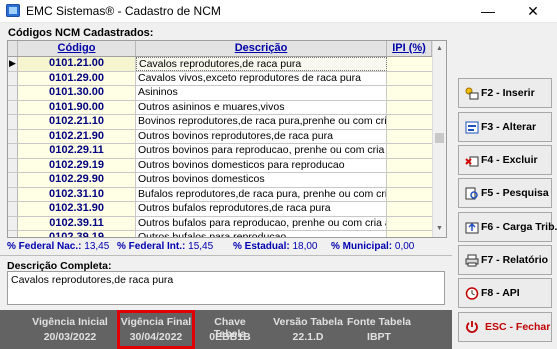  I want to click on column-header-ipi: IPI (%), so click(409, 48).